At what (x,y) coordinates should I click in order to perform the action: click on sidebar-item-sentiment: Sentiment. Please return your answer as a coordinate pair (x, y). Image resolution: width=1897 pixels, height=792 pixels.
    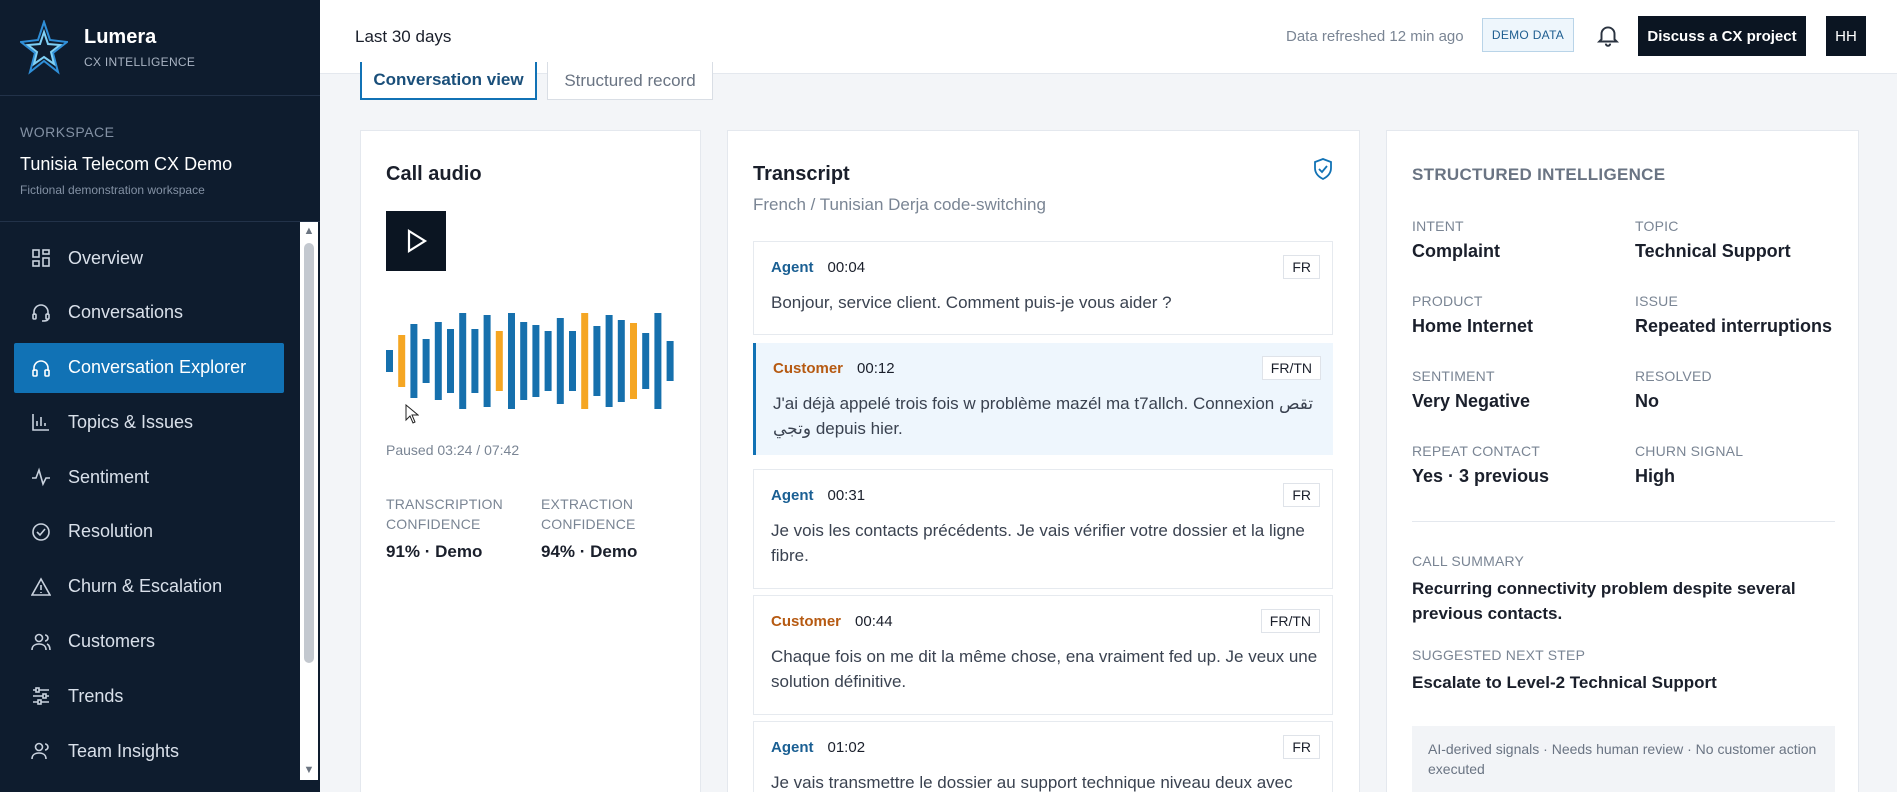
    Looking at the image, I should click on (149, 477).